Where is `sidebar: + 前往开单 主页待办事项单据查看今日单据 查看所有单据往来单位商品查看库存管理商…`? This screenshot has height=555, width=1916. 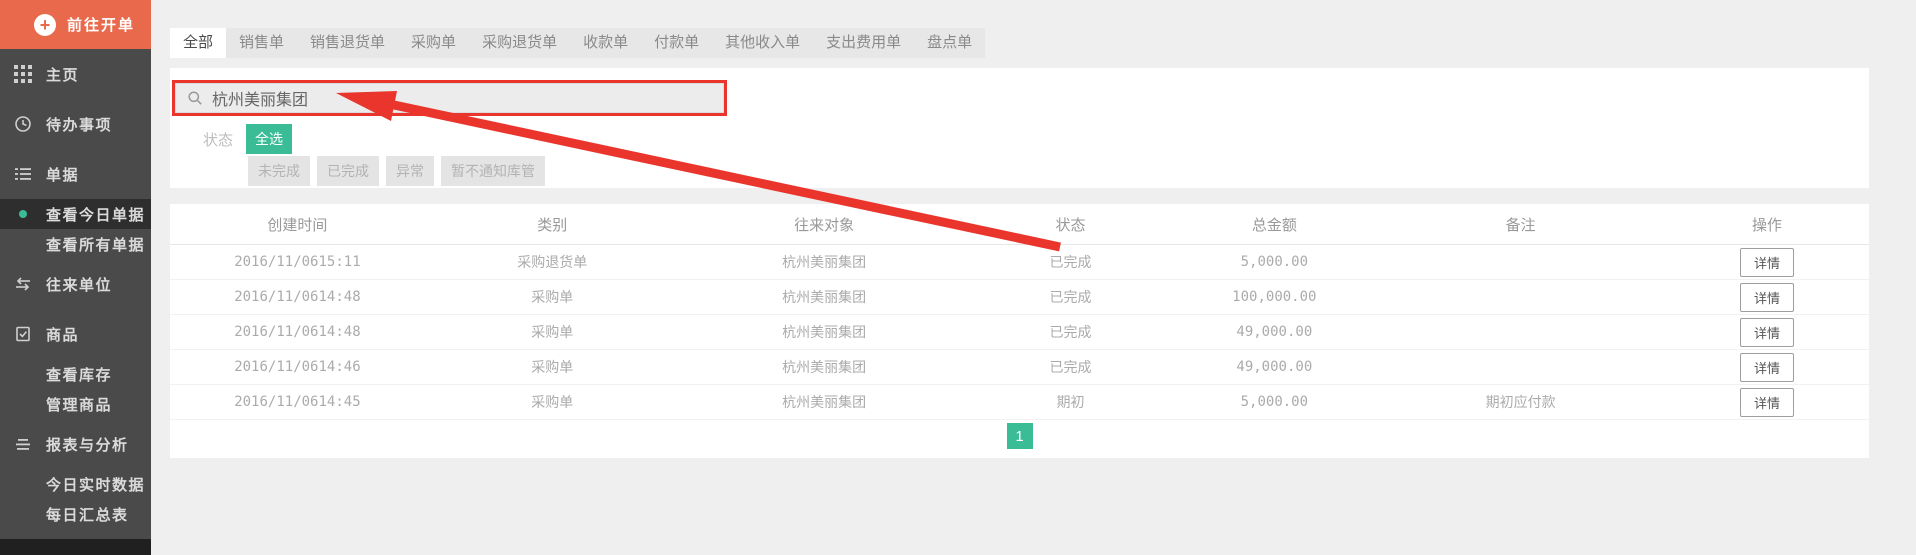
sidebar: + 前往开单 主页待办事项单据查看今日单据 查看所有单据往来单位商品查看库存管理商… is located at coordinates (75, 277).